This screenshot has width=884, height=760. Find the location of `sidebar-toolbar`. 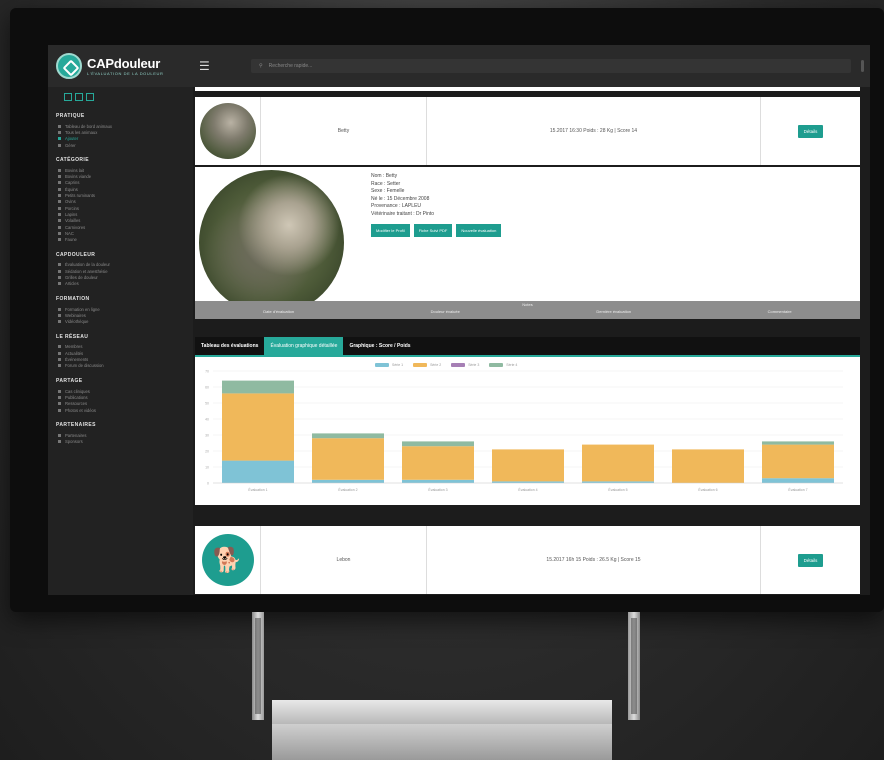

sidebar-toolbar is located at coordinates (128, 97).